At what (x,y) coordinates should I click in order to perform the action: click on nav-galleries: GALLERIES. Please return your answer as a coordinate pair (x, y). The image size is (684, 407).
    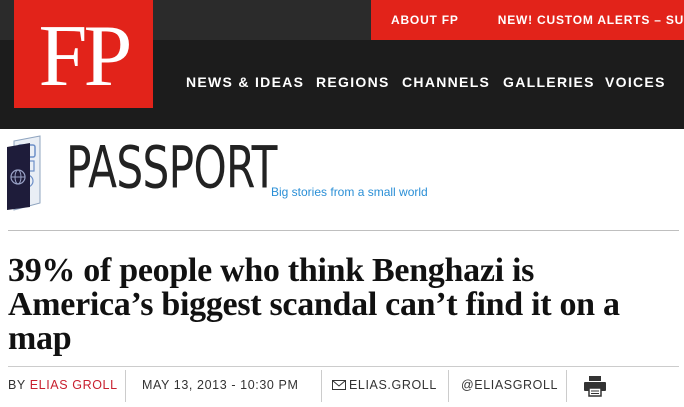
    Looking at the image, I should click on (549, 82).